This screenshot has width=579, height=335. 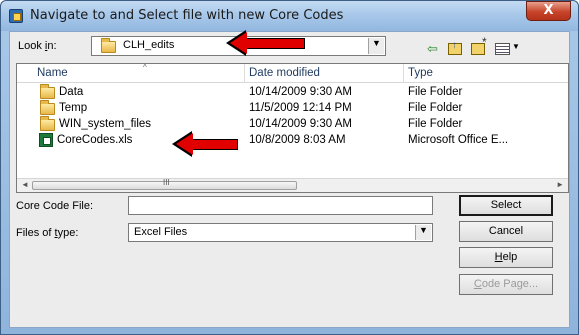 What do you see at coordinates (455, 47) in the screenshot?
I see `up-folder-icon` at bounding box center [455, 47].